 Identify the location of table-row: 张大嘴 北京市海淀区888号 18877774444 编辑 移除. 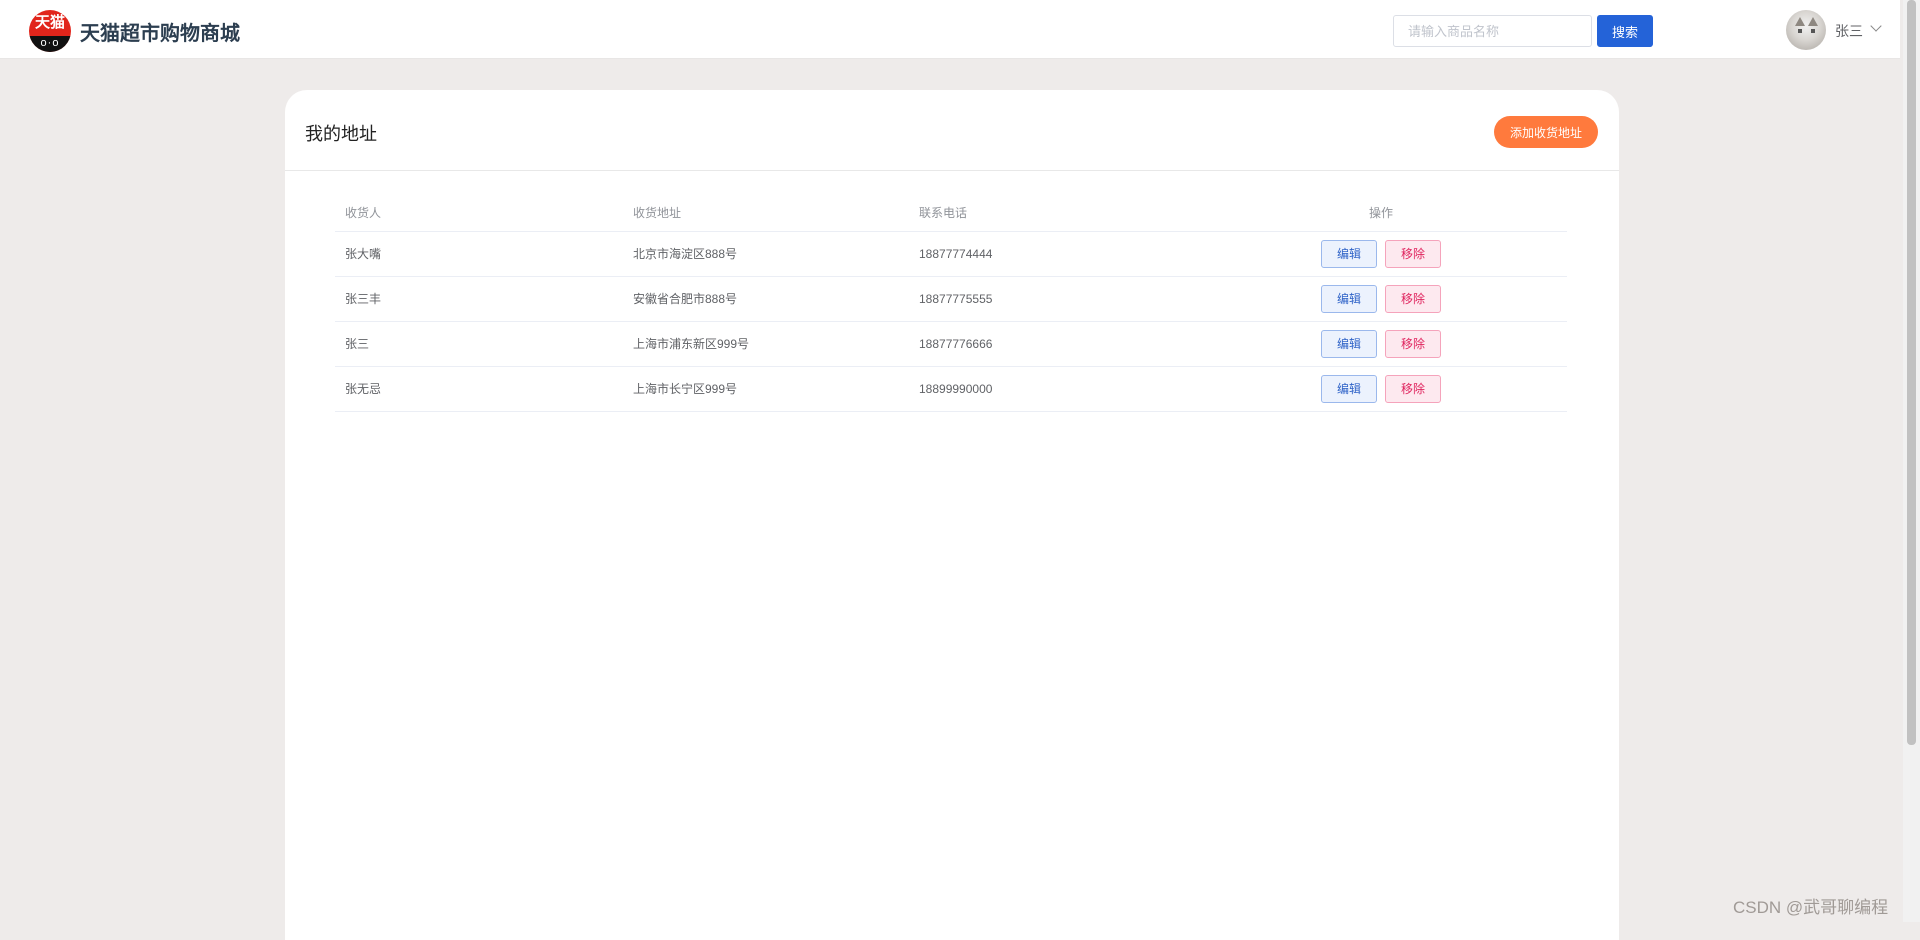
(951, 254).